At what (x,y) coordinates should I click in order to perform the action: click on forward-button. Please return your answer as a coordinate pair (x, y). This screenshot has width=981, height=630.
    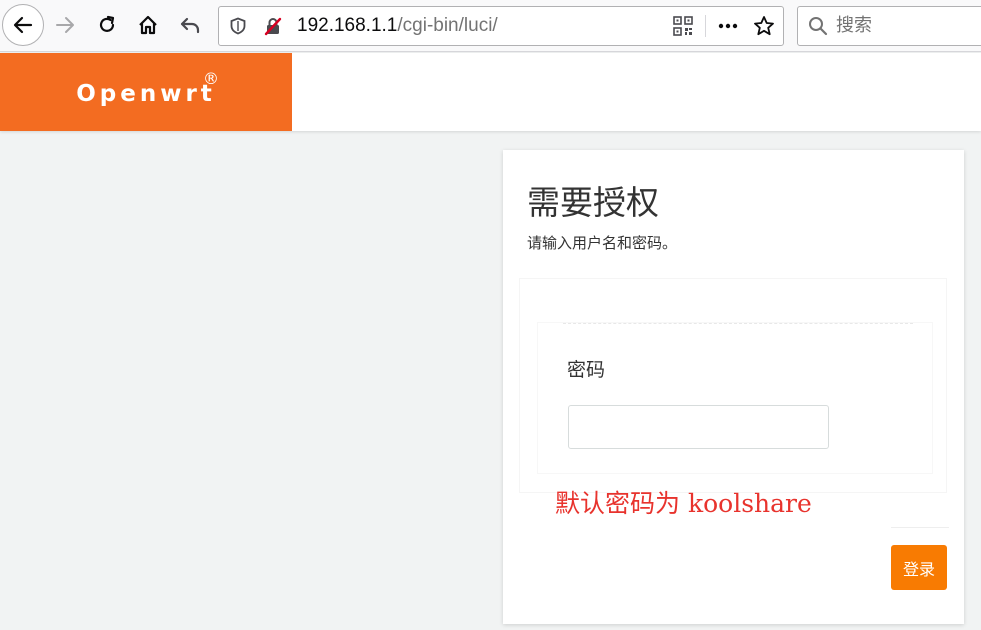
    Looking at the image, I should click on (65, 25).